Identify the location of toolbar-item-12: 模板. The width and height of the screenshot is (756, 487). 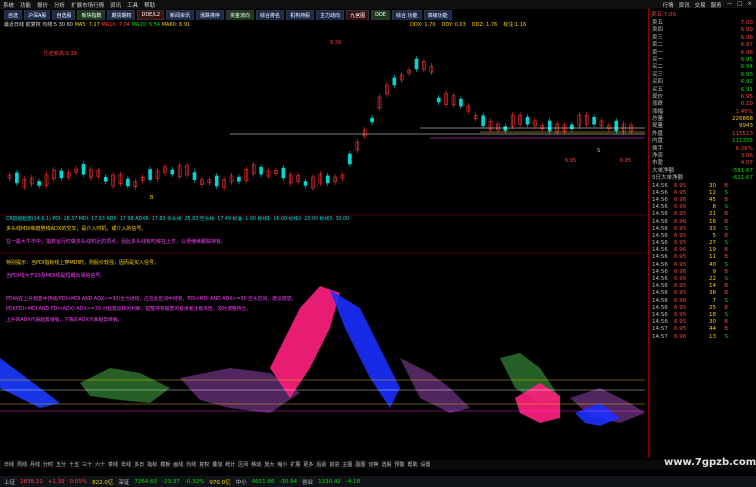
(165, 464).